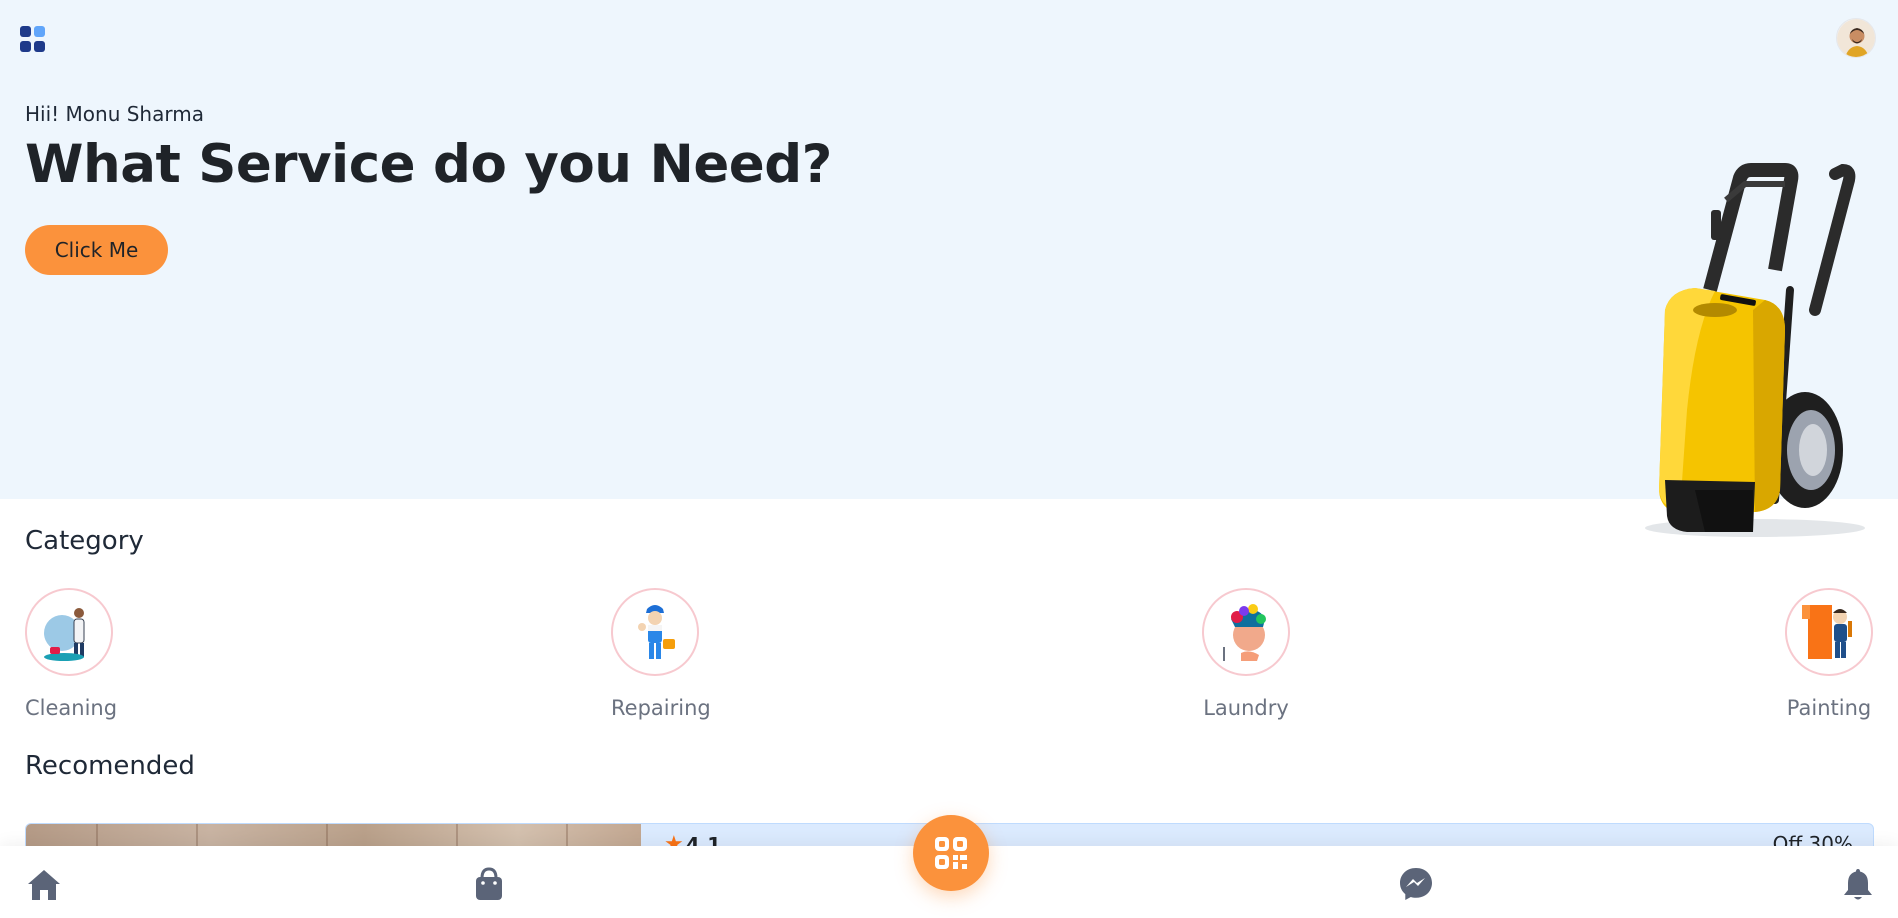 The height and width of the screenshot is (918, 1898). I want to click on category-label: Cleaning, so click(71, 708).